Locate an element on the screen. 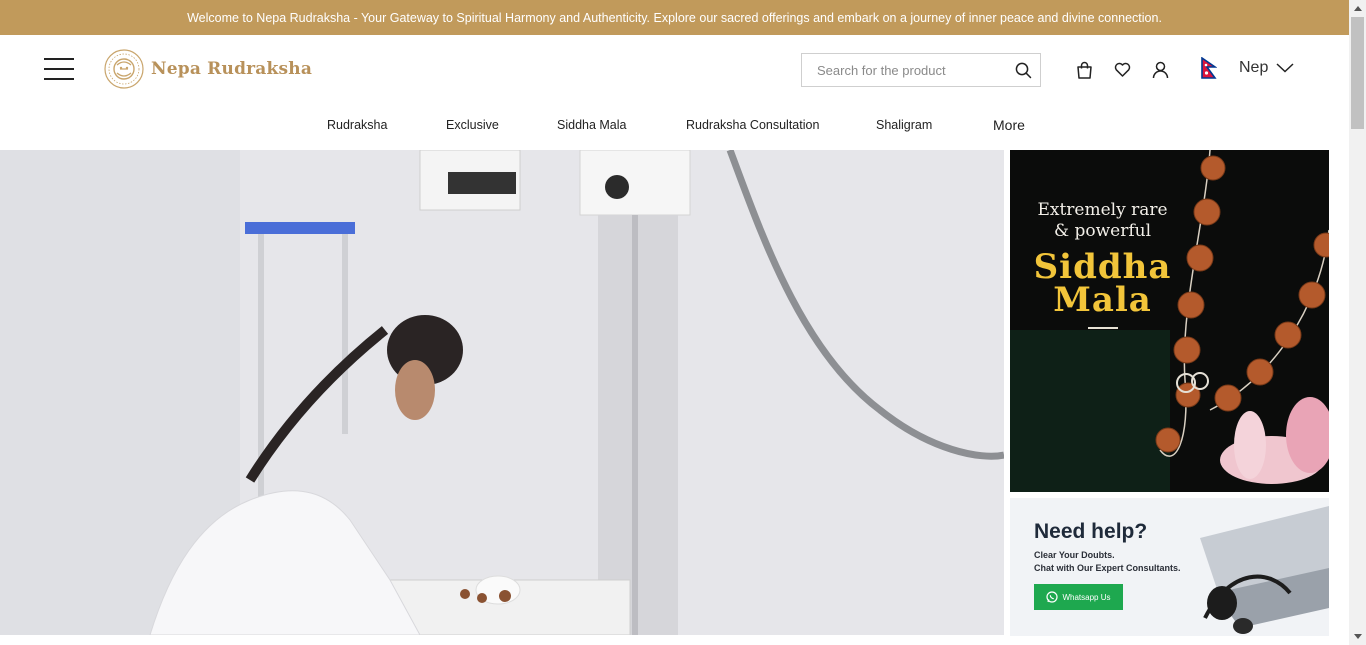 Image resolution: width=1366 pixels, height=645 pixels. scroll-thumb is located at coordinates (1357, 73).